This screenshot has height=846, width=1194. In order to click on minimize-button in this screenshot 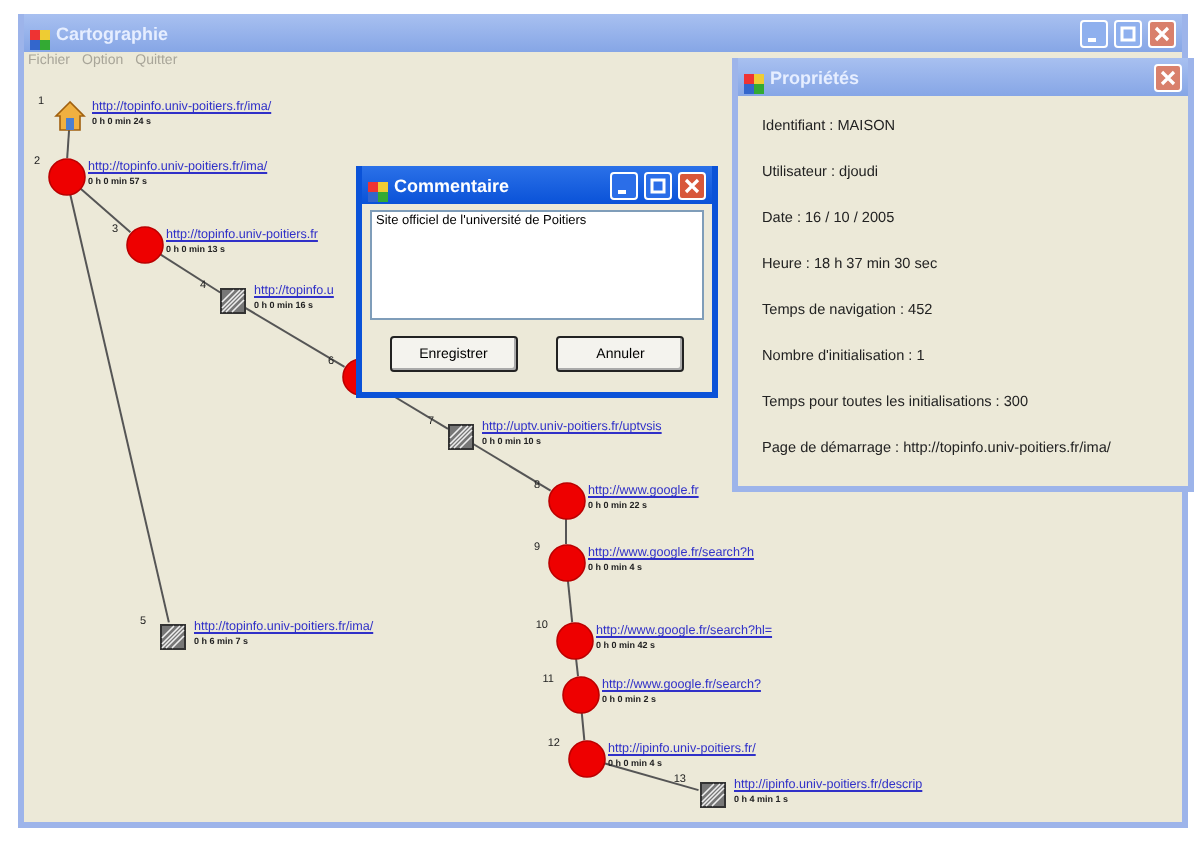, I will do `click(624, 185)`.